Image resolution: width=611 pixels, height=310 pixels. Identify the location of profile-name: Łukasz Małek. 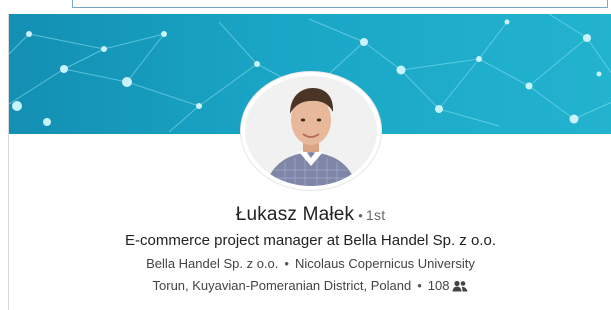
(295, 214).